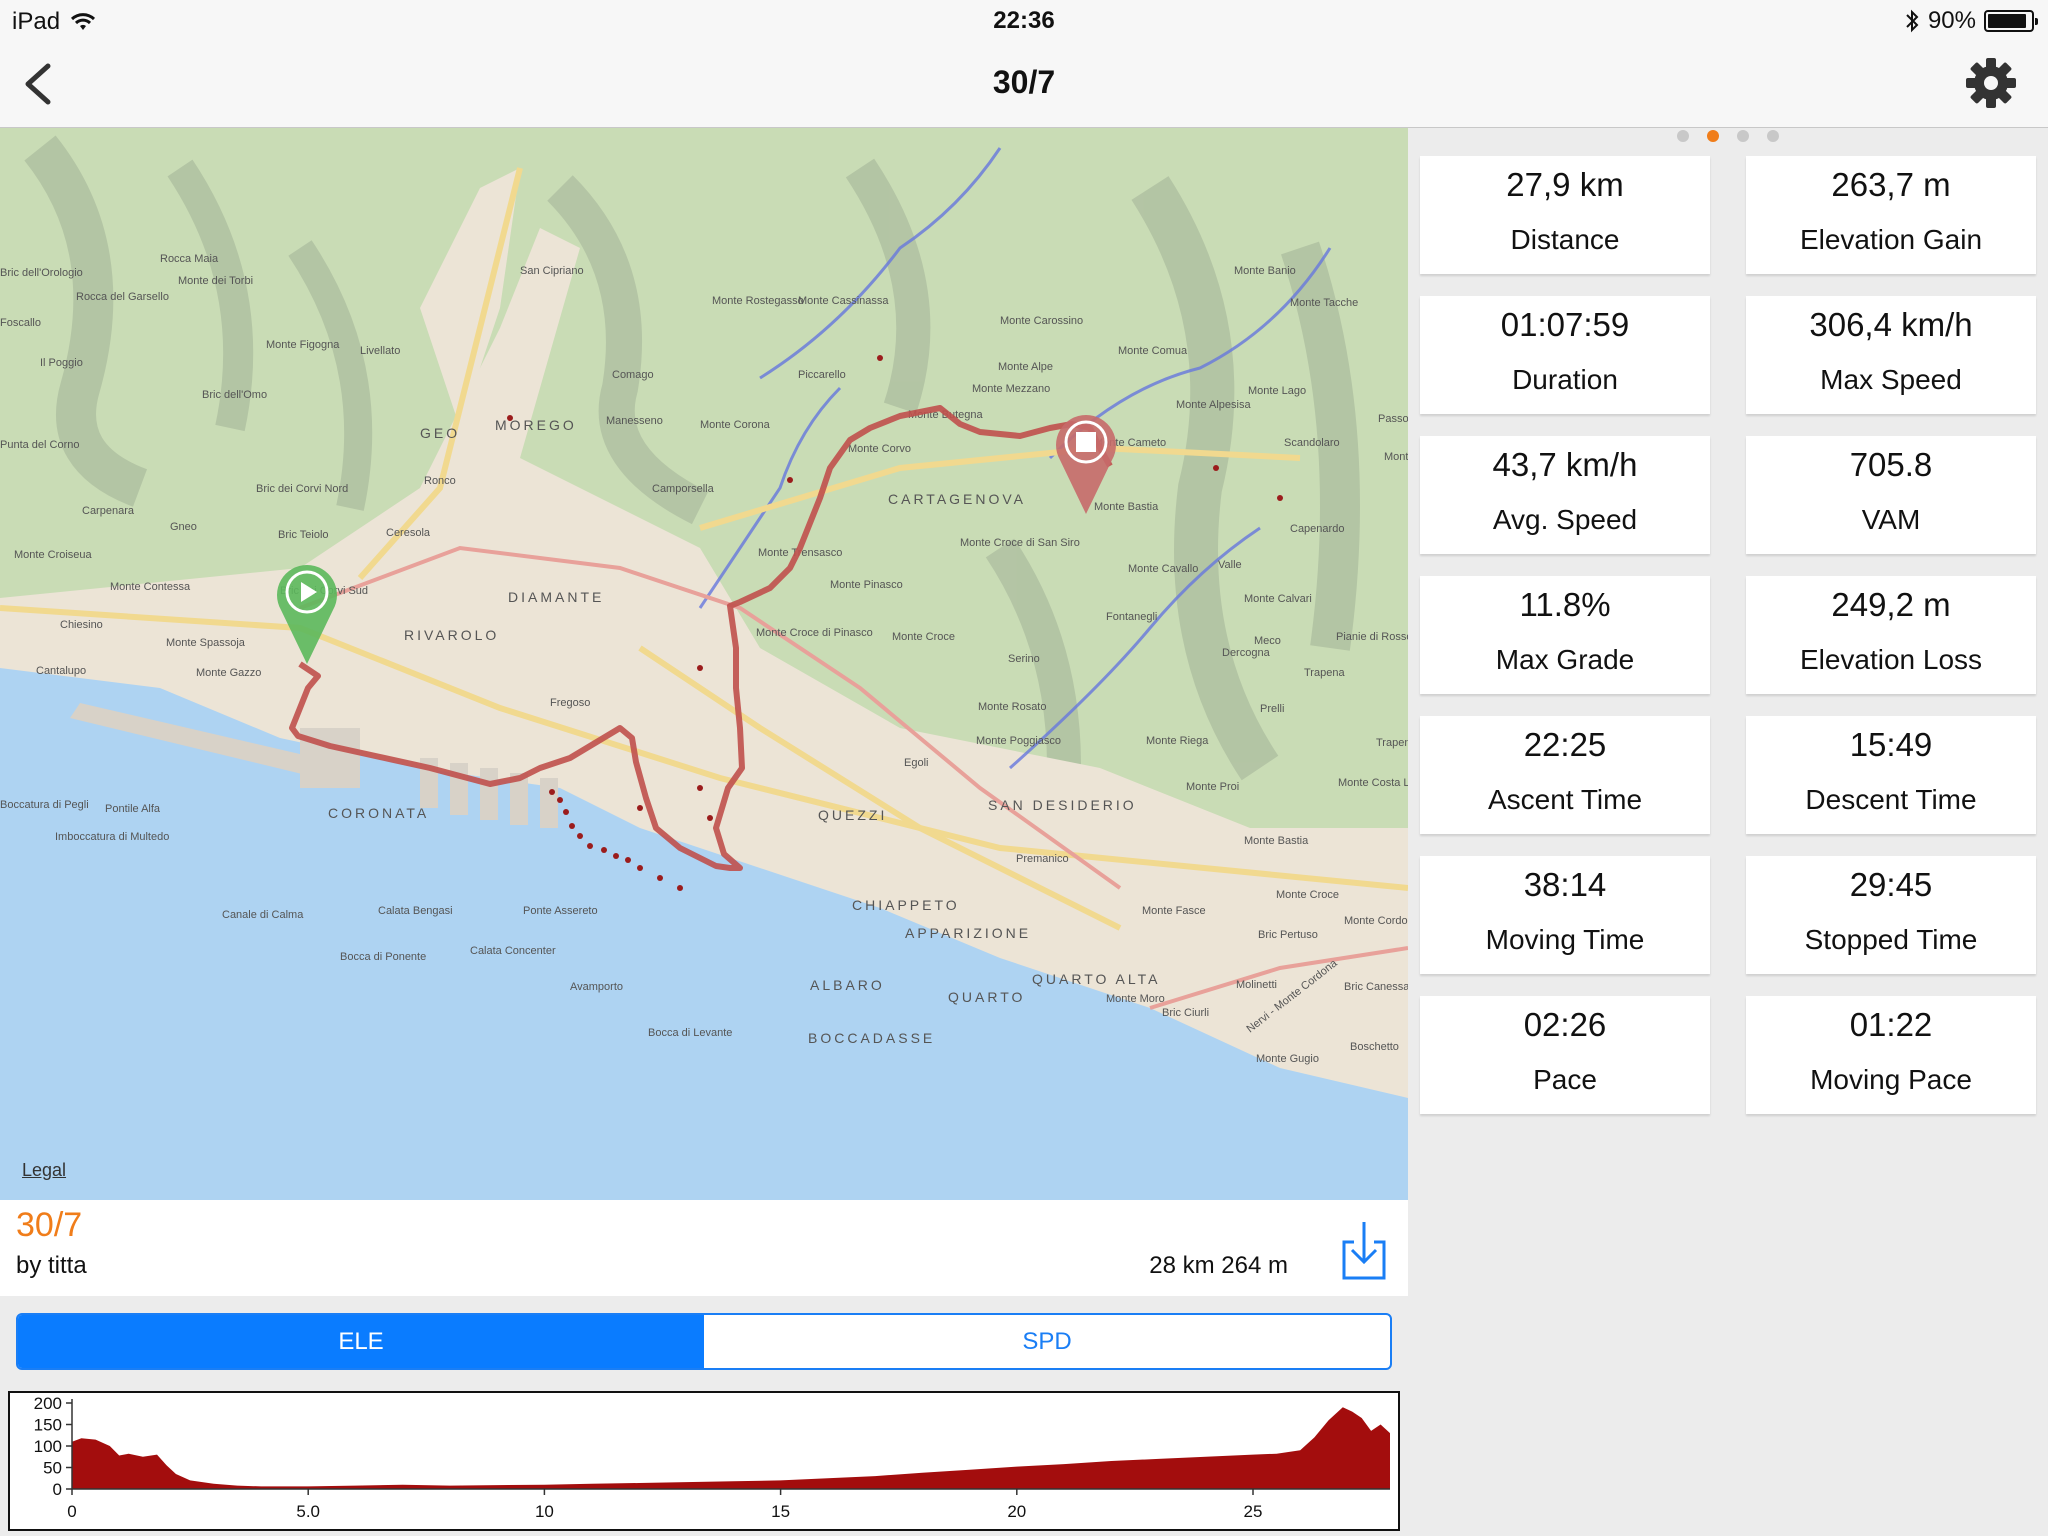  What do you see at coordinates (52, 1468) in the screenshot?
I see `y-tick-label: 50` at bounding box center [52, 1468].